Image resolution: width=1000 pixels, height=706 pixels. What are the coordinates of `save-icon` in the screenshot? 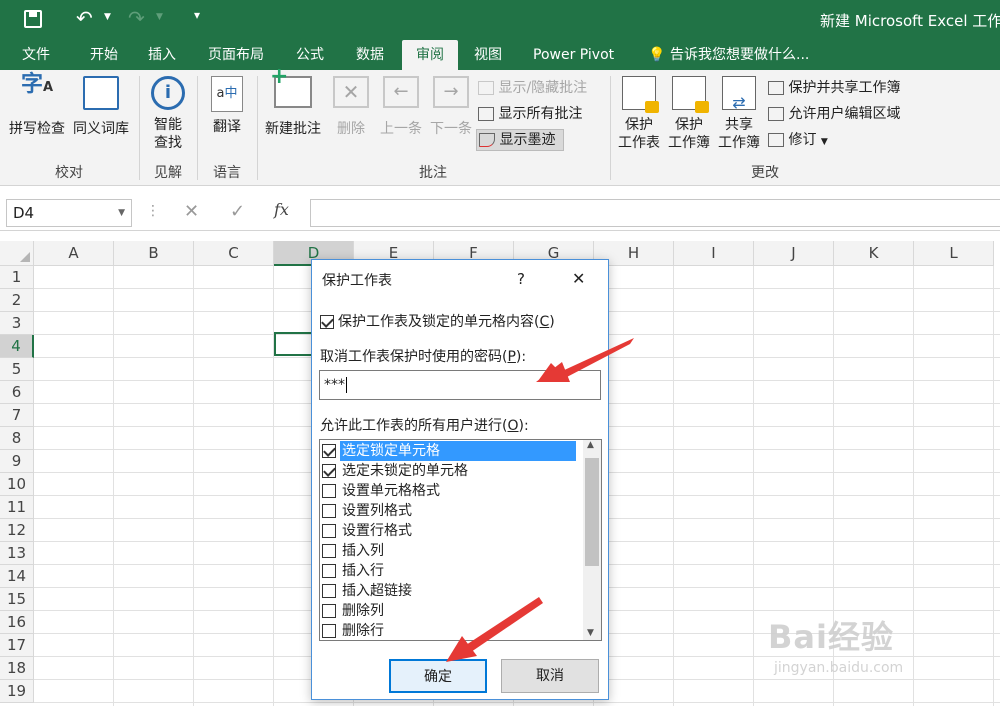 It's located at (33, 19).